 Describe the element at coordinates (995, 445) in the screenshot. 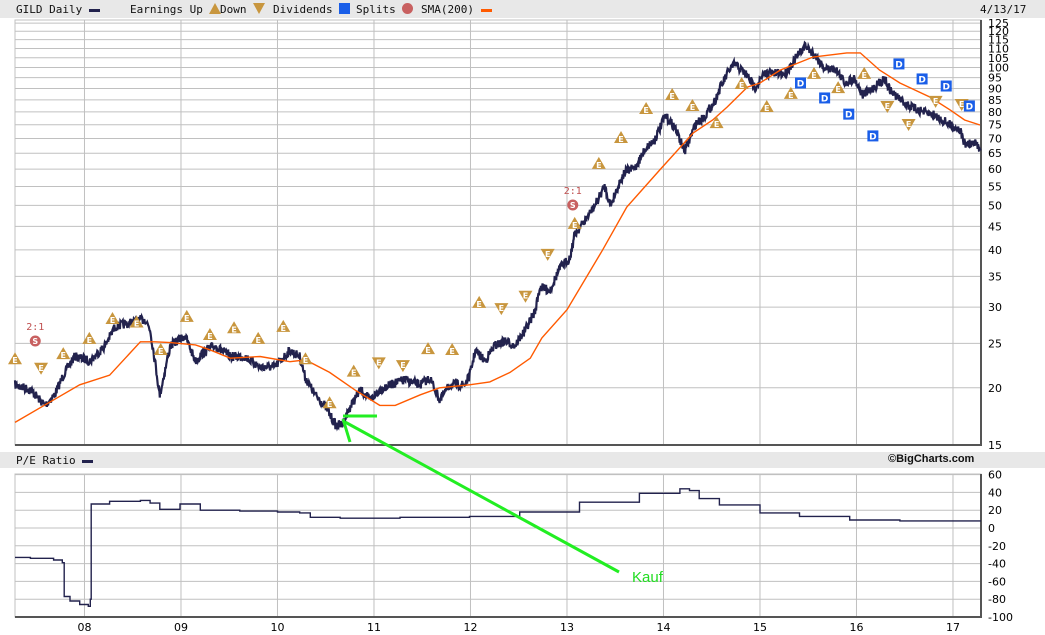

I see `y-tick-label: 15` at that location.